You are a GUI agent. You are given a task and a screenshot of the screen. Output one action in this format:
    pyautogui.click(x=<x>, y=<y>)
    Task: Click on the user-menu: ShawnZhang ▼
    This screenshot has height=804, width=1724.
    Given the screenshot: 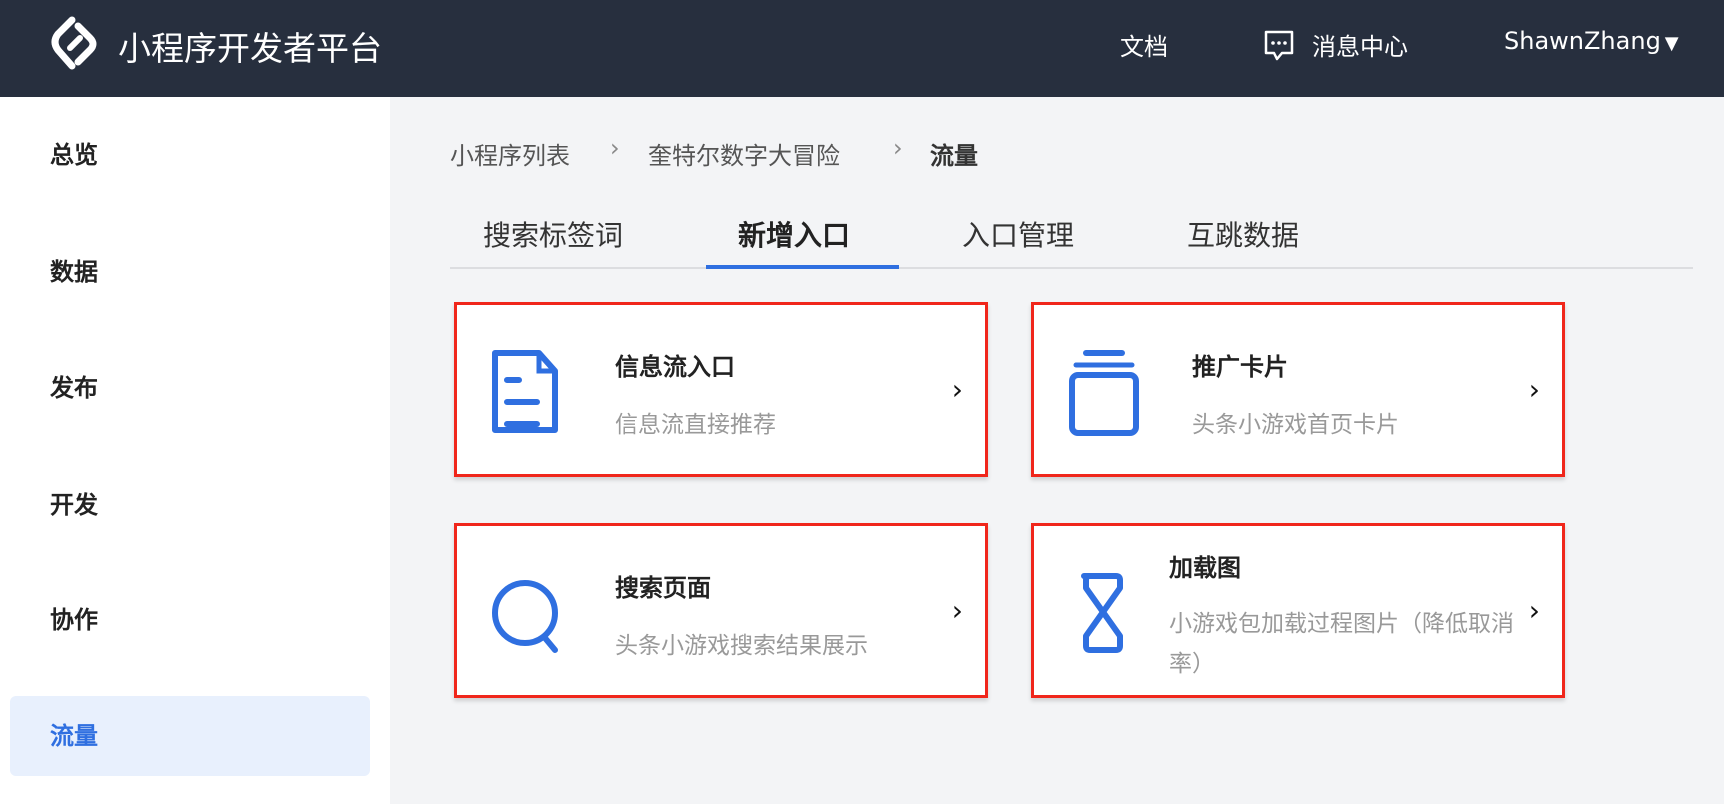 What is the action you would take?
    pyautogui.click(x=1591, y=41)
    